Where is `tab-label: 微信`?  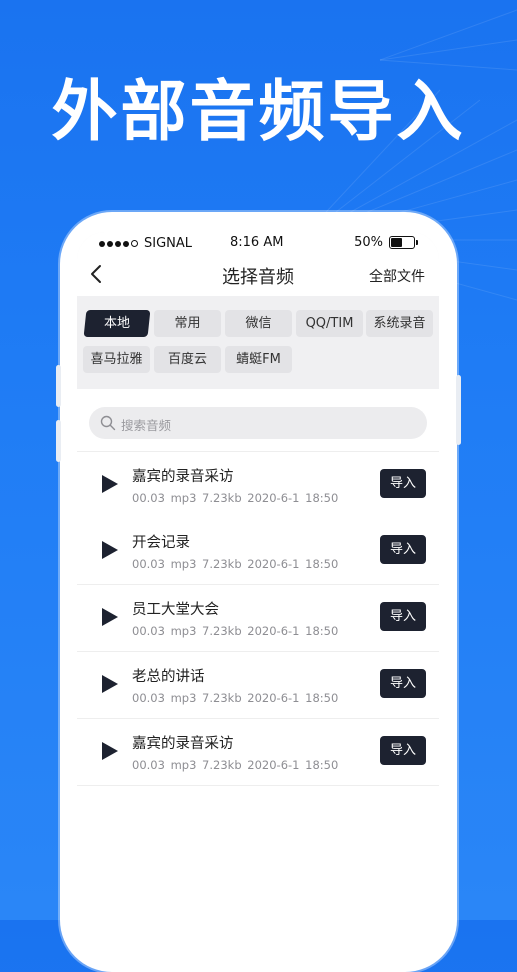
tab-label: 微信 is located at coordinates (258, 323).